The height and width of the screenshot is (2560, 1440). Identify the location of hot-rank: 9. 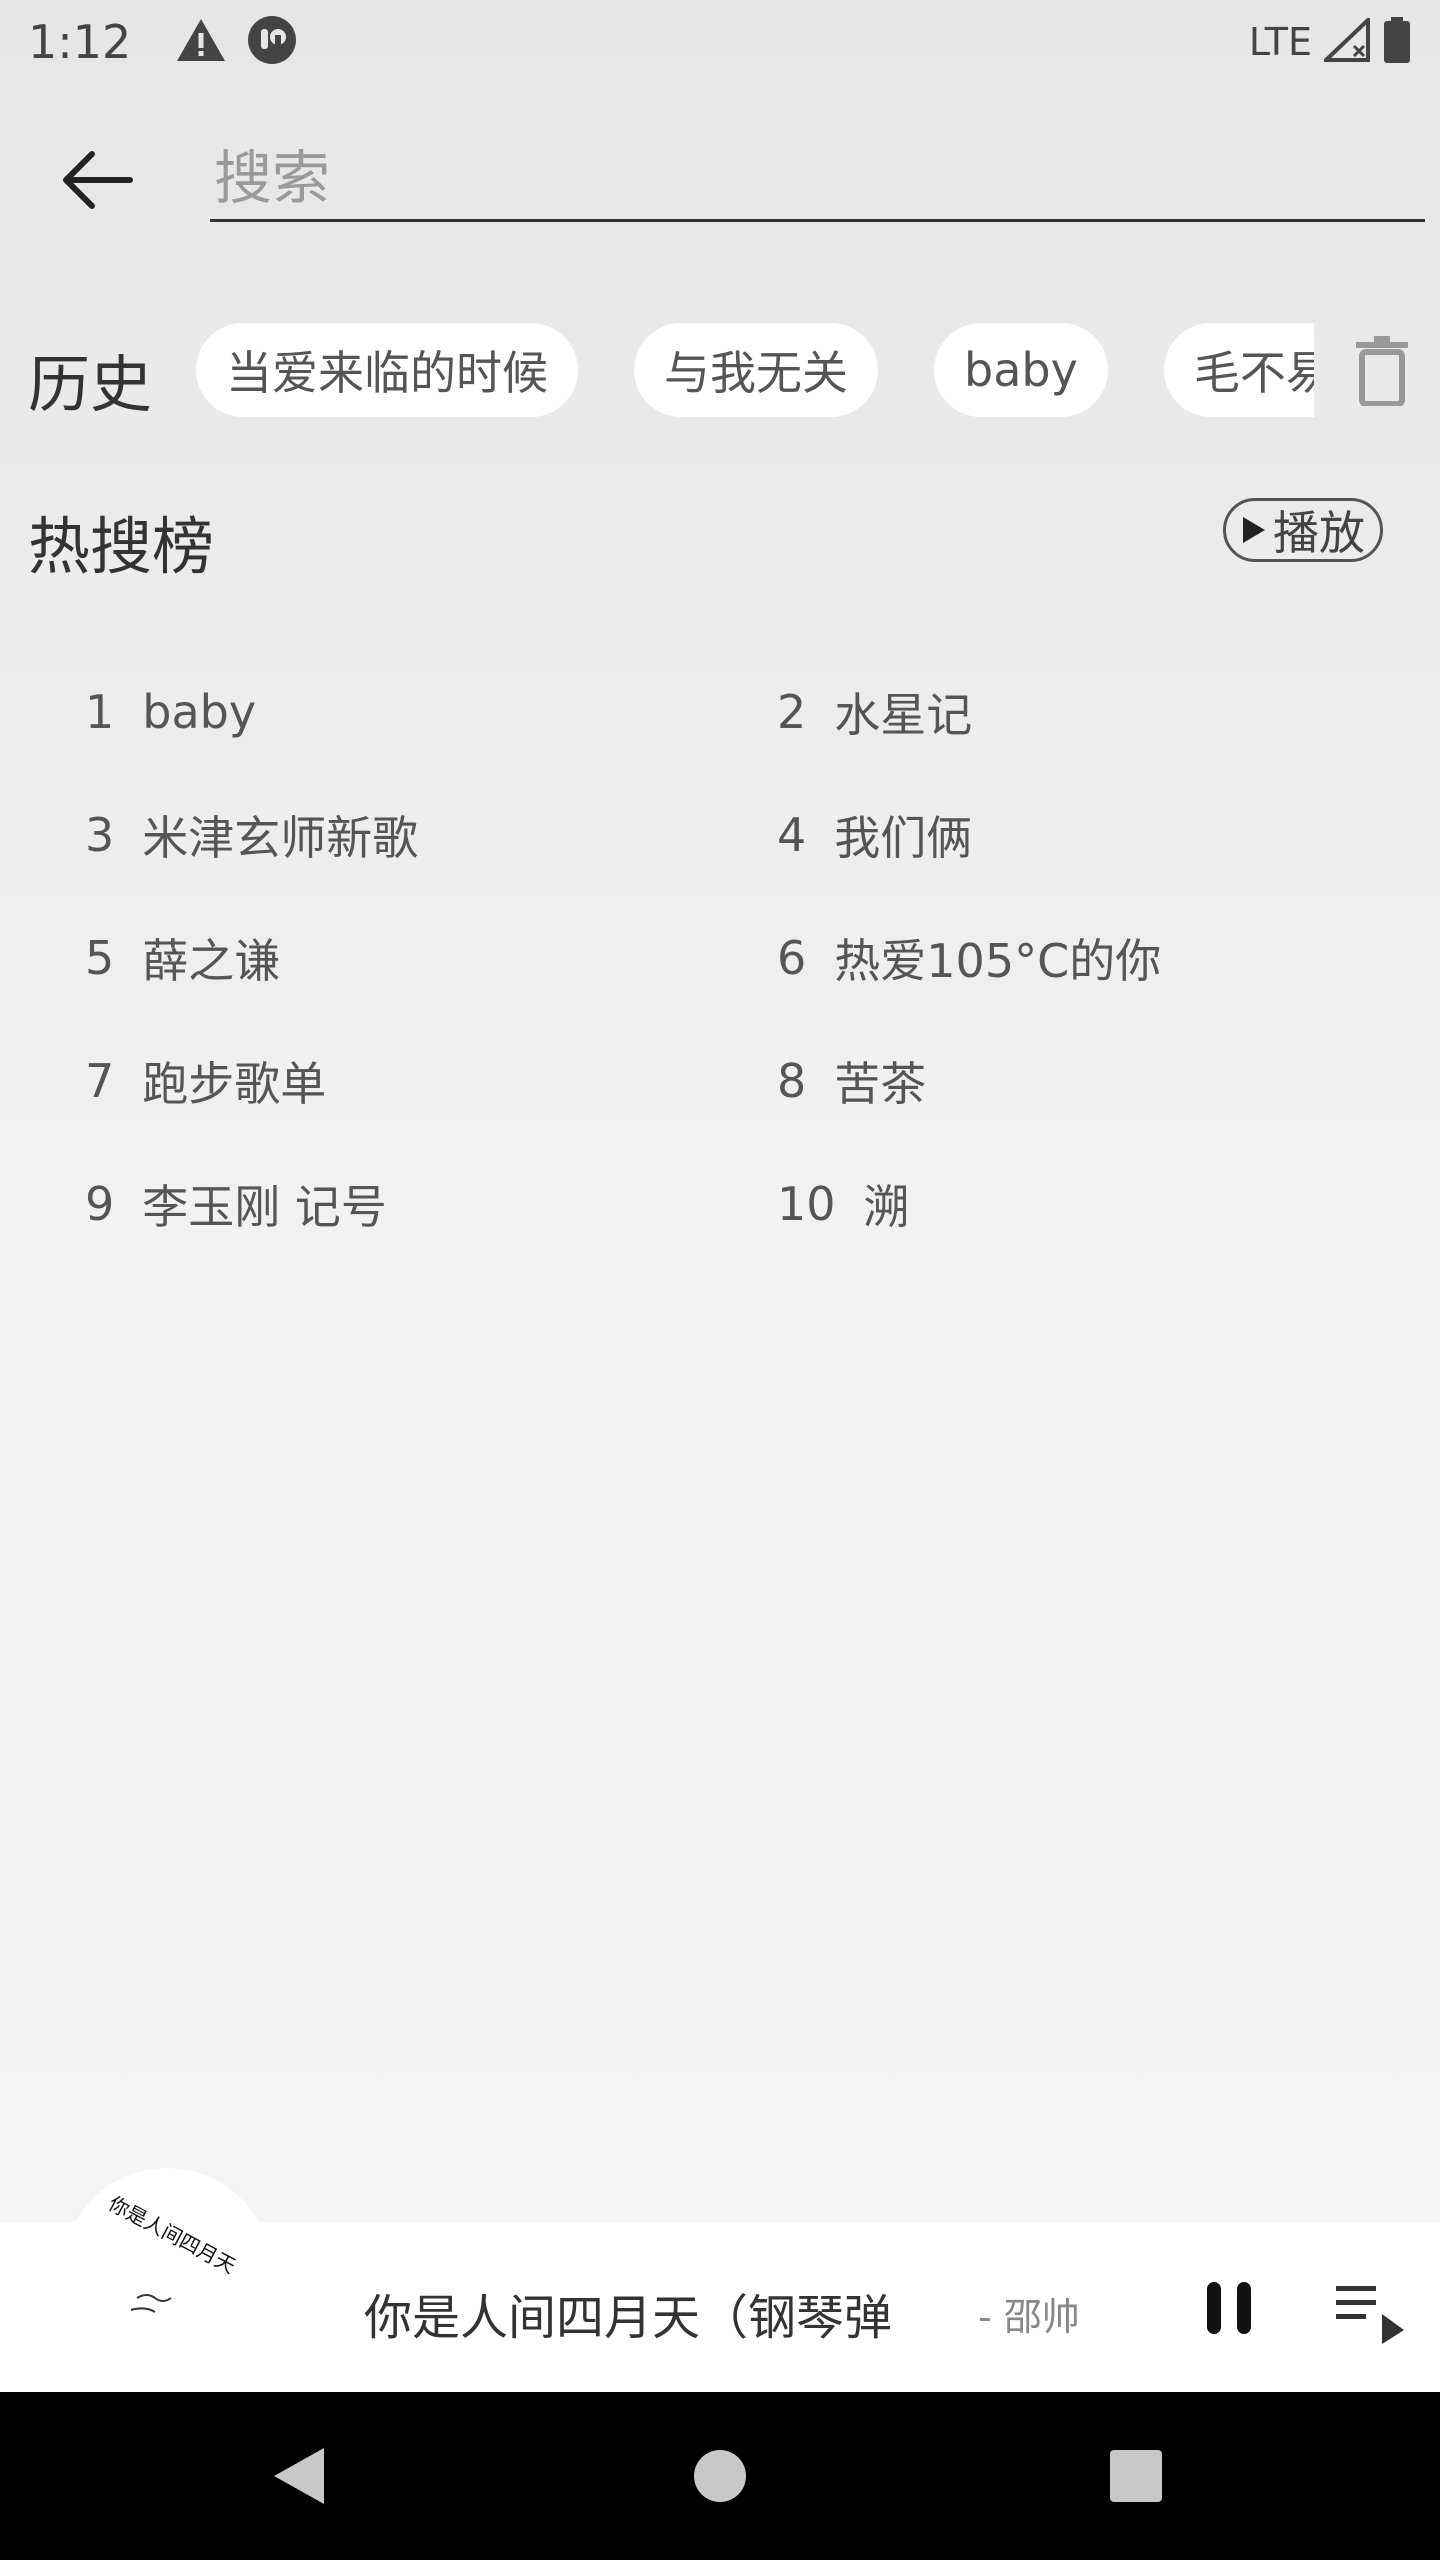
(100, 1203).